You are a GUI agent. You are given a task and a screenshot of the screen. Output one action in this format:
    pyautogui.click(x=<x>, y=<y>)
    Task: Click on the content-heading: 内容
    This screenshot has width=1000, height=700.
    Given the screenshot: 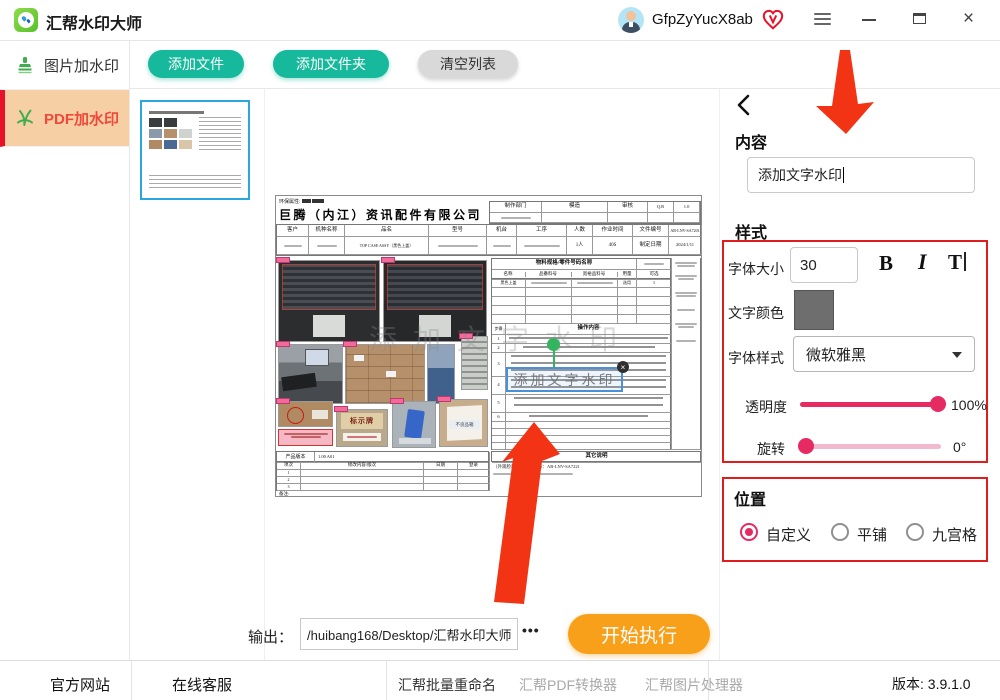 What is the action you would take?
    pyautogui.click(x=751, y=143)
    